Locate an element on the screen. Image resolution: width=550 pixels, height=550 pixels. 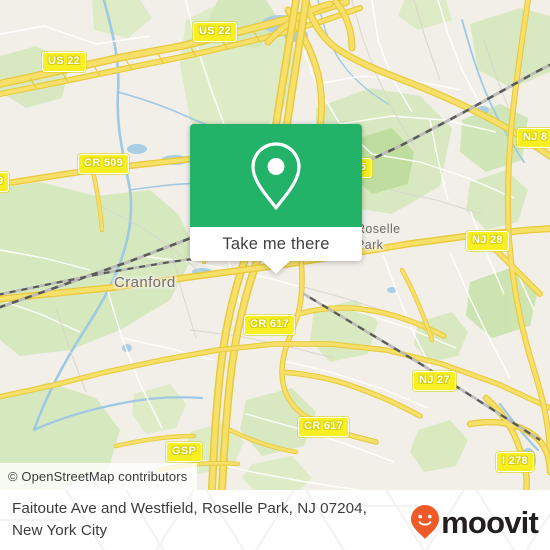
shield-nj-27: NJ 27 is located at coordinates (434, 381).